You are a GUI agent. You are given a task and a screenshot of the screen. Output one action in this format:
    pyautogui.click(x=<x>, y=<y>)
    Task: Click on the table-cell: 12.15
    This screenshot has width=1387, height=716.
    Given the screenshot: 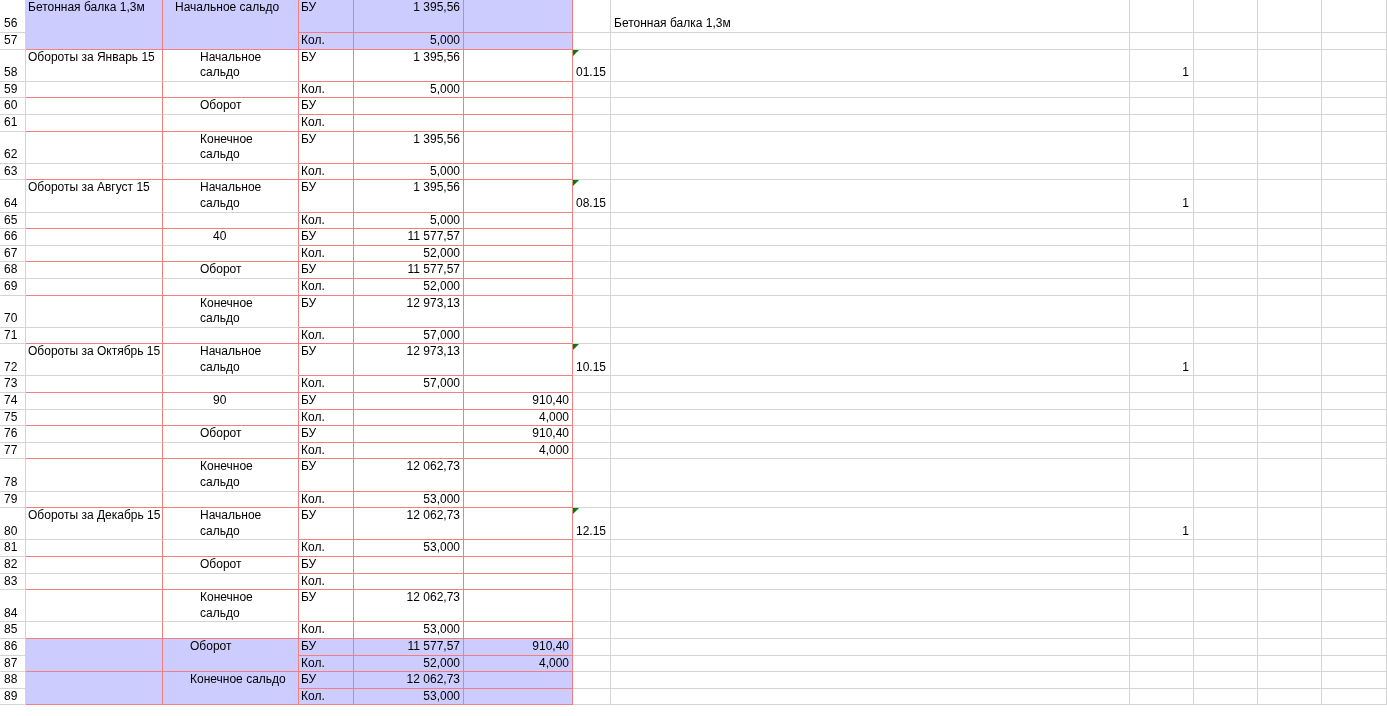 What is the action you would take?
    pyautogui.click(x=591, y=530)
    